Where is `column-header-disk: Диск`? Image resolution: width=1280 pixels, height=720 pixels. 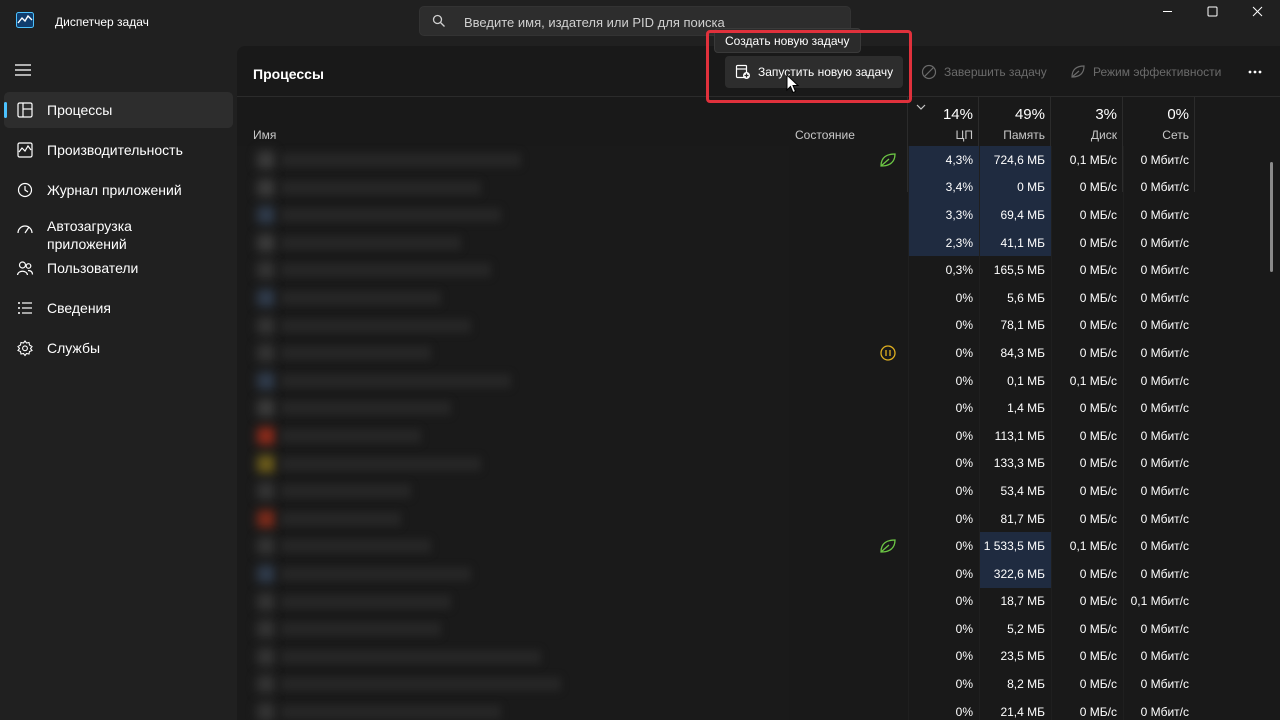 column-header-disk: Диск is located at coordinates (1084, 135).